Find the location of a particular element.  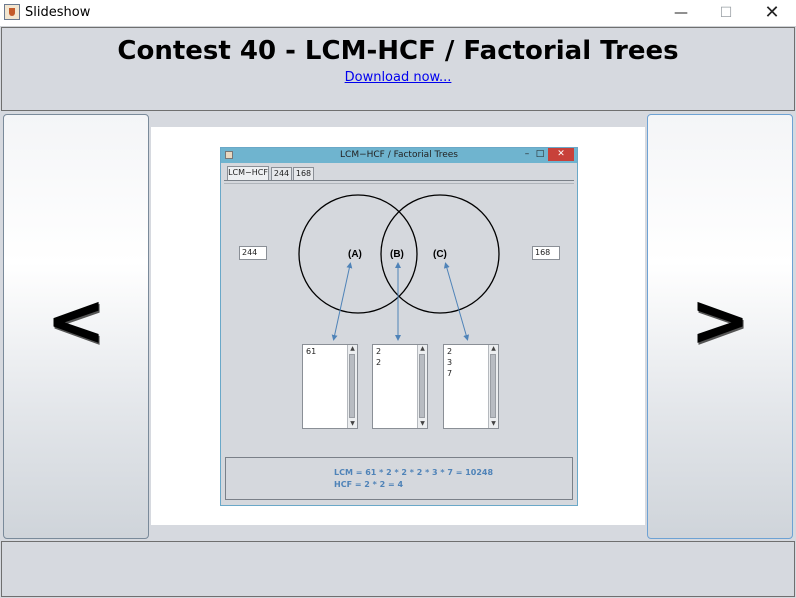

page-title: Contest 40 - LCM-HCF / Factorial Trees is located at coordinates (398, 51).